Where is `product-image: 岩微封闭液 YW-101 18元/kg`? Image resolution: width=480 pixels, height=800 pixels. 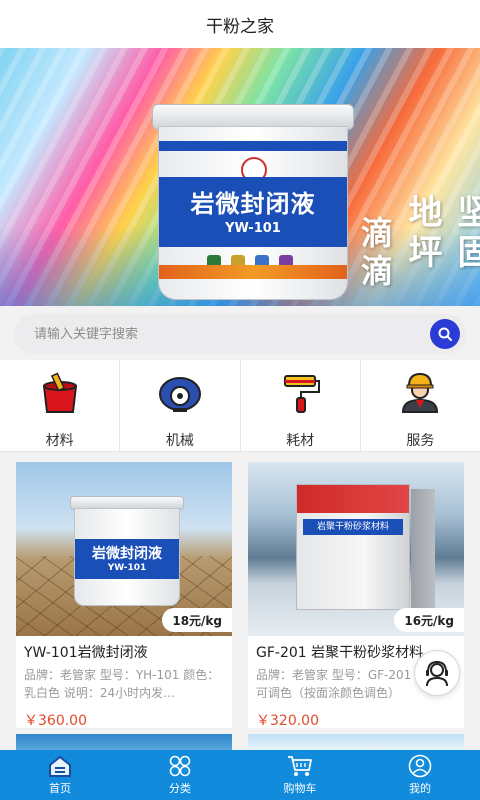
product-image: 岩微封闭液 YW-101 18元/kg is located at coordinates (124, 549).